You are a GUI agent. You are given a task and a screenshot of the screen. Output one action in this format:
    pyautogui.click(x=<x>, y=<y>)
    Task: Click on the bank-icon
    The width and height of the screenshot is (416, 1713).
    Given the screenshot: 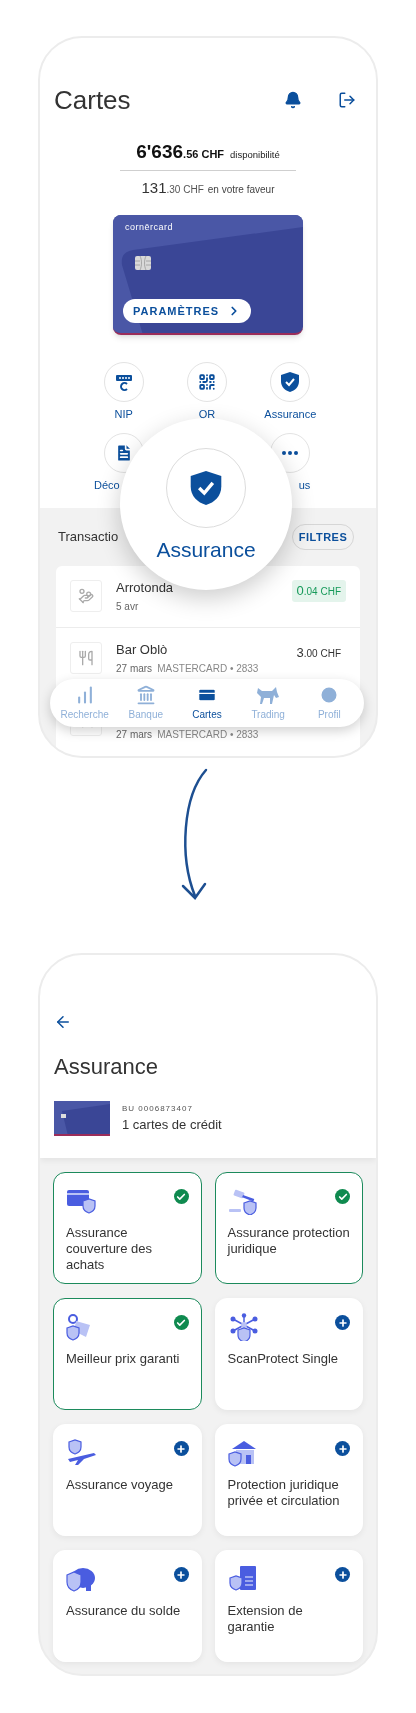 What is the action you would take?
    pyautogui.click(x=145, y=694)
    